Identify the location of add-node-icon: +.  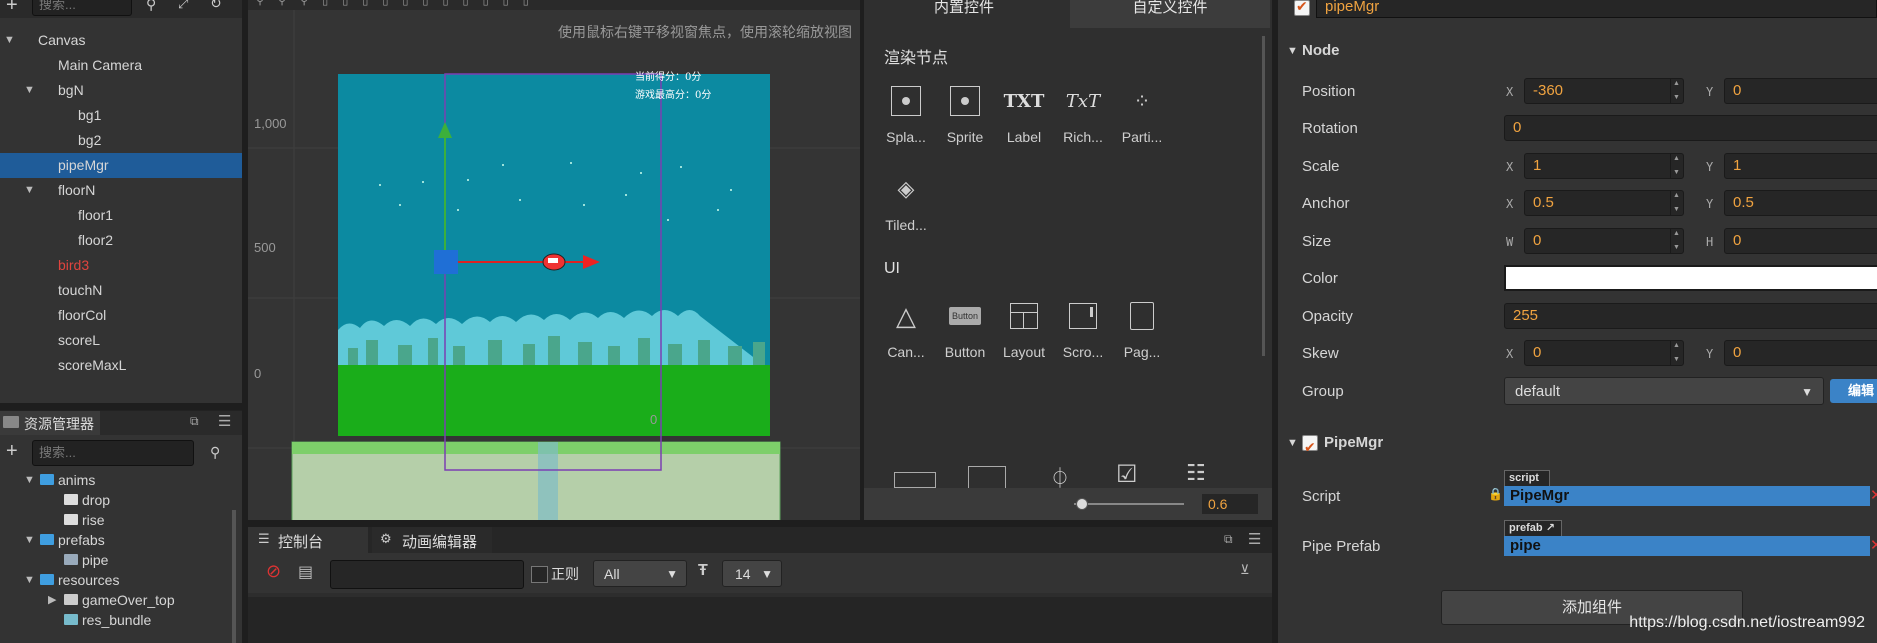
(12, 8).